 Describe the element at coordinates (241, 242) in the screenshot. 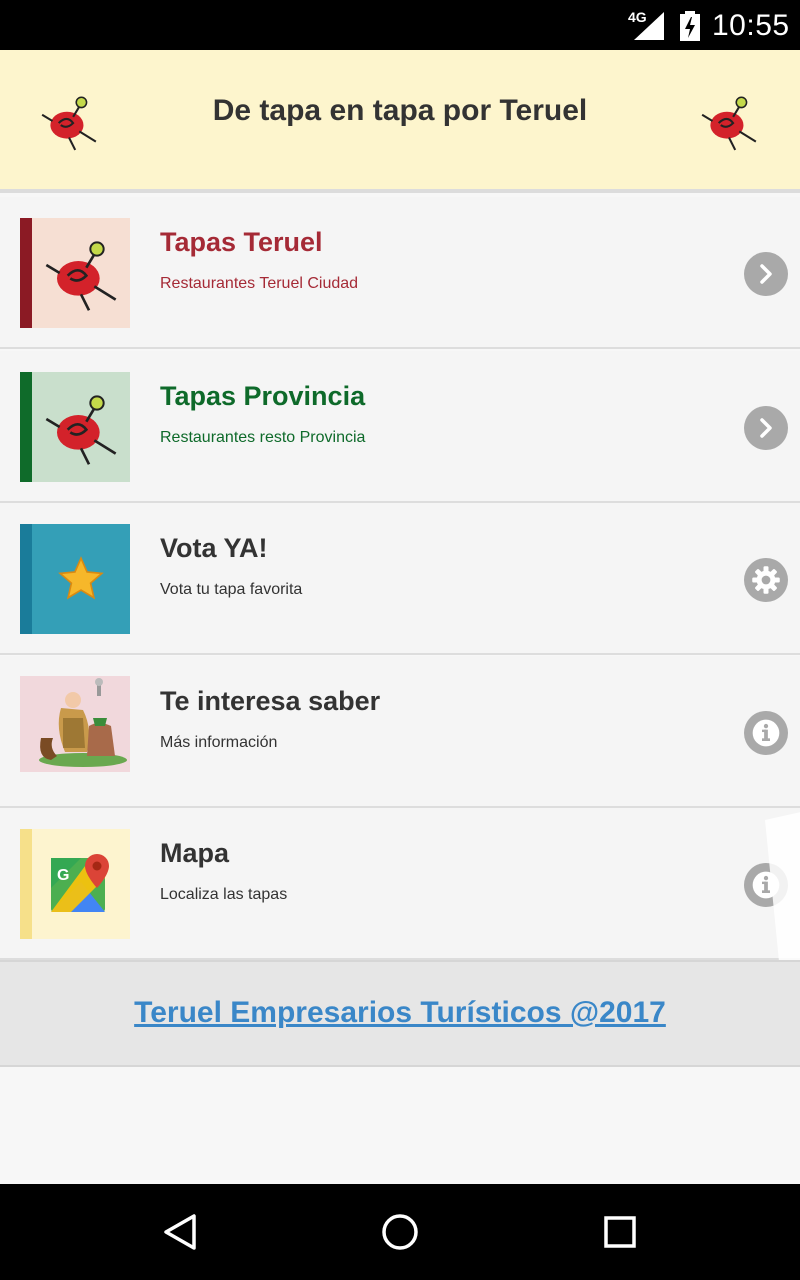

I see `menu-item-title: Tapas Teruel` at that location.